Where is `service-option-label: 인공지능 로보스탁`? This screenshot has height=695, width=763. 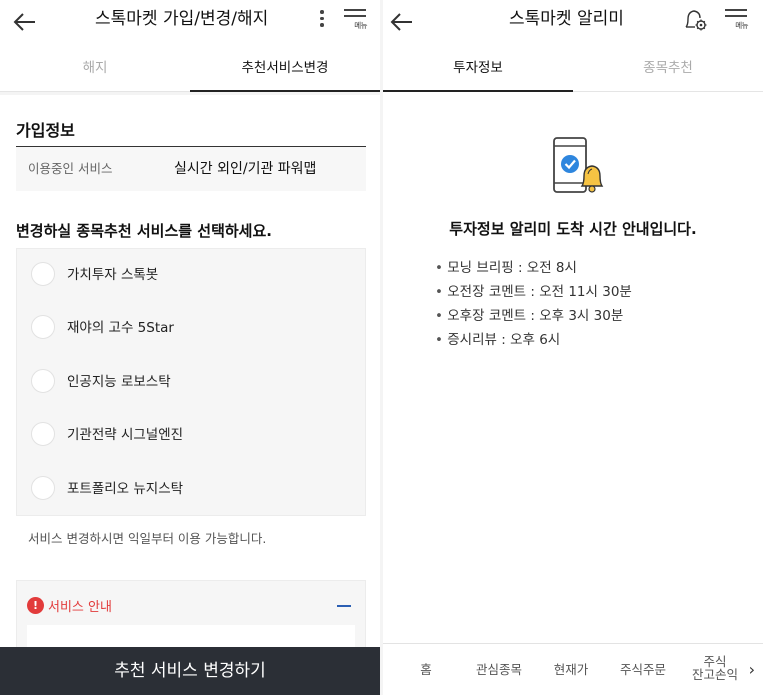 service-option-label: 인공지능 로보스탁 is located at coordinates (119, 381).